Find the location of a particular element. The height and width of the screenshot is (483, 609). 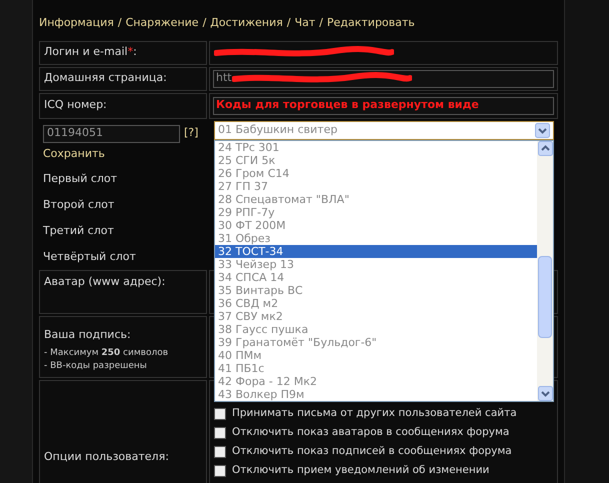

dropdown-option: 31 Обрез is located at coordinates (376, 238).